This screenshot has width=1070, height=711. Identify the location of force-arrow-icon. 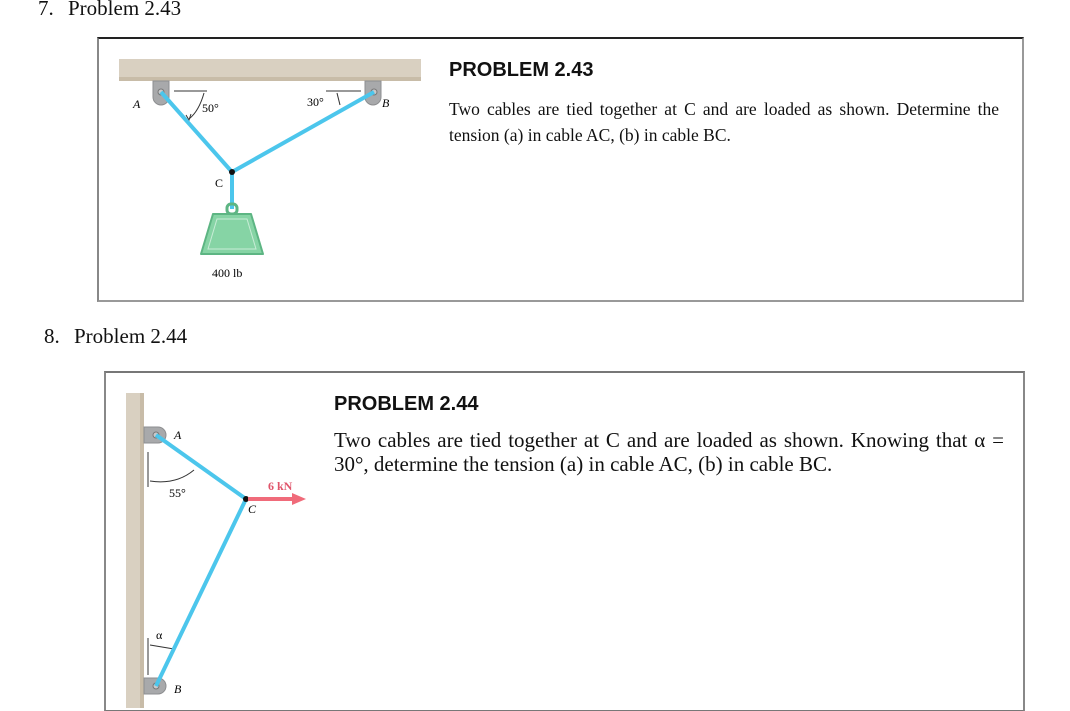
(277, 499).